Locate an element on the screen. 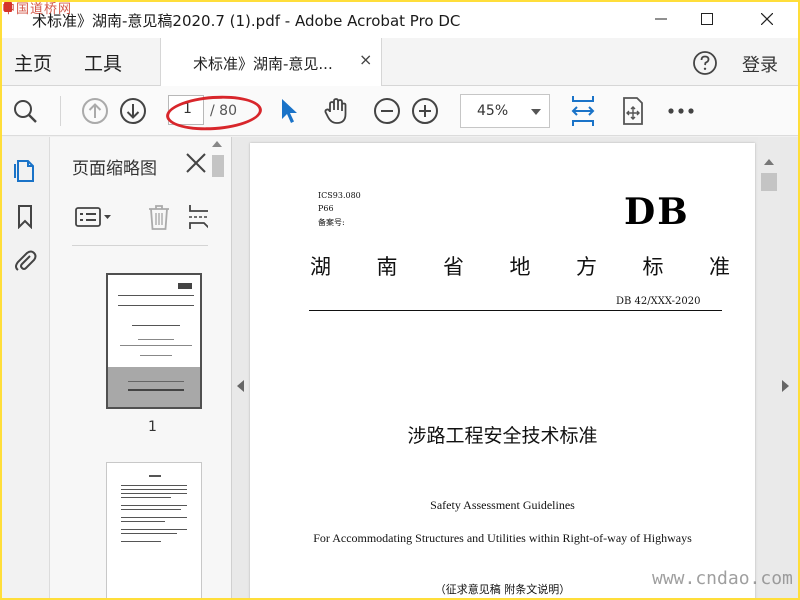  province-char: 准 is located at coordinates (719, 267).